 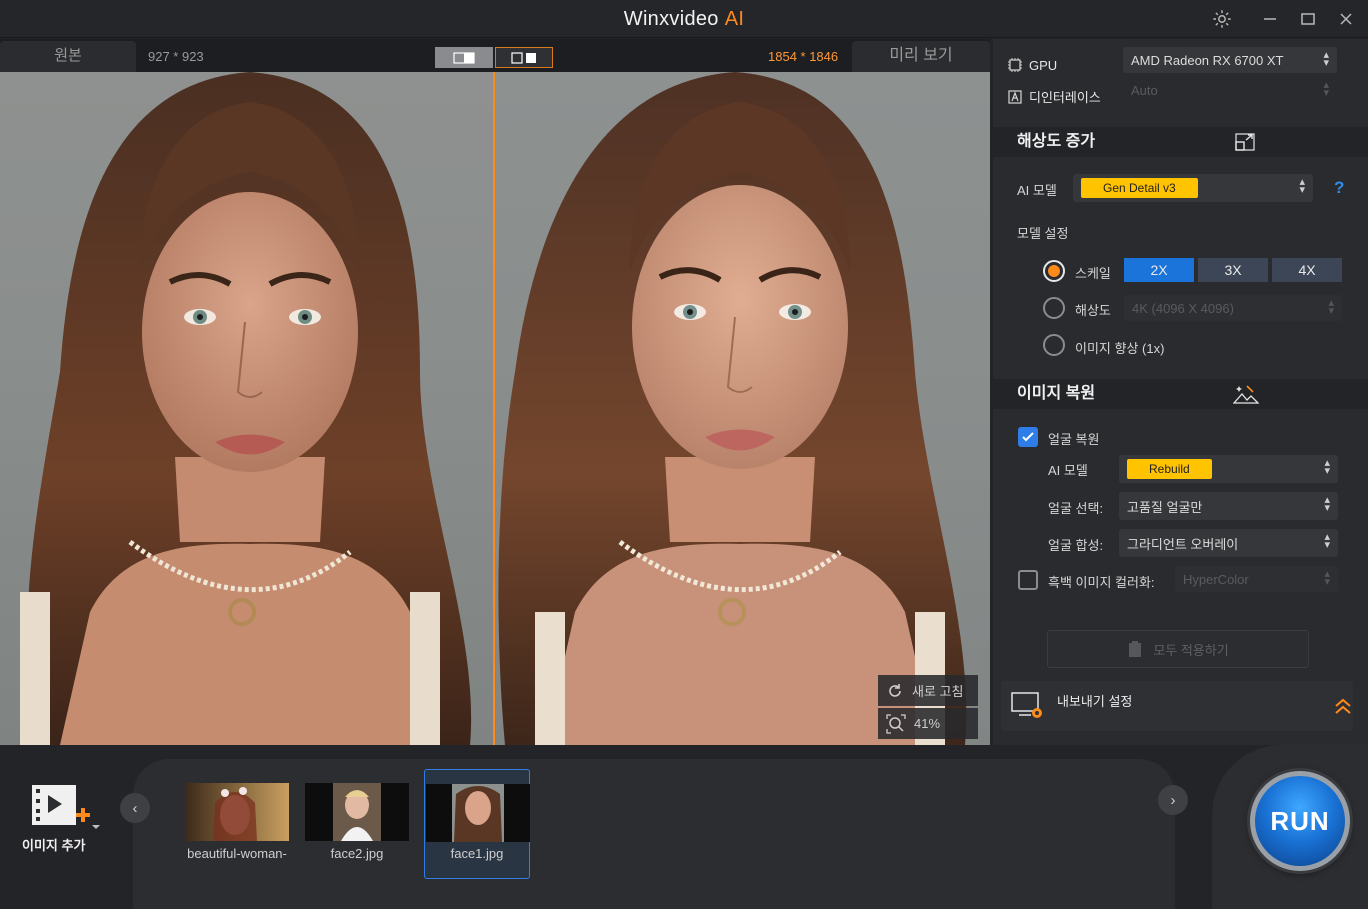 I want to click on face-ai-model-value: Rebuild, so click(x=1169, y=469).